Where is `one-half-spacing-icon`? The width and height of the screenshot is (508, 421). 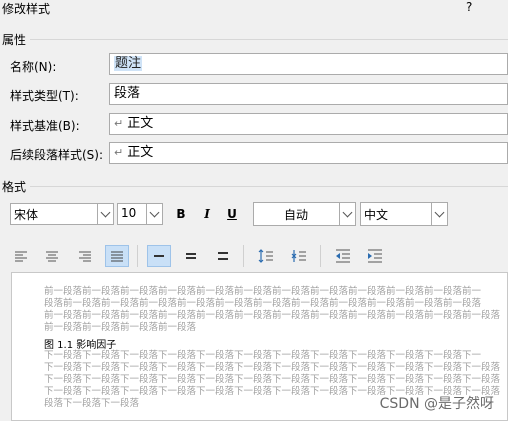 one-half-spacing-icon is located at coordinates (191, 256).